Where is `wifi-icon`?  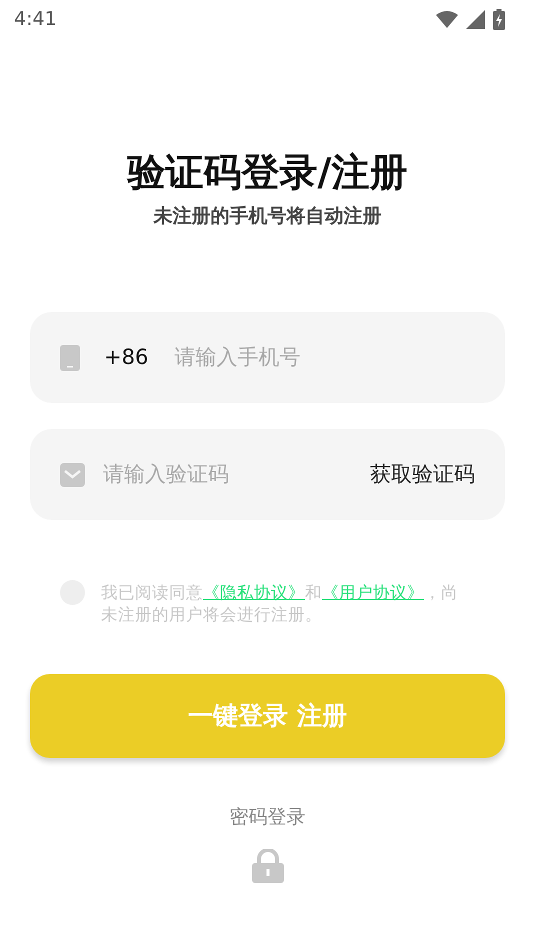
wifi-icon is located at coordinates (447, 19).